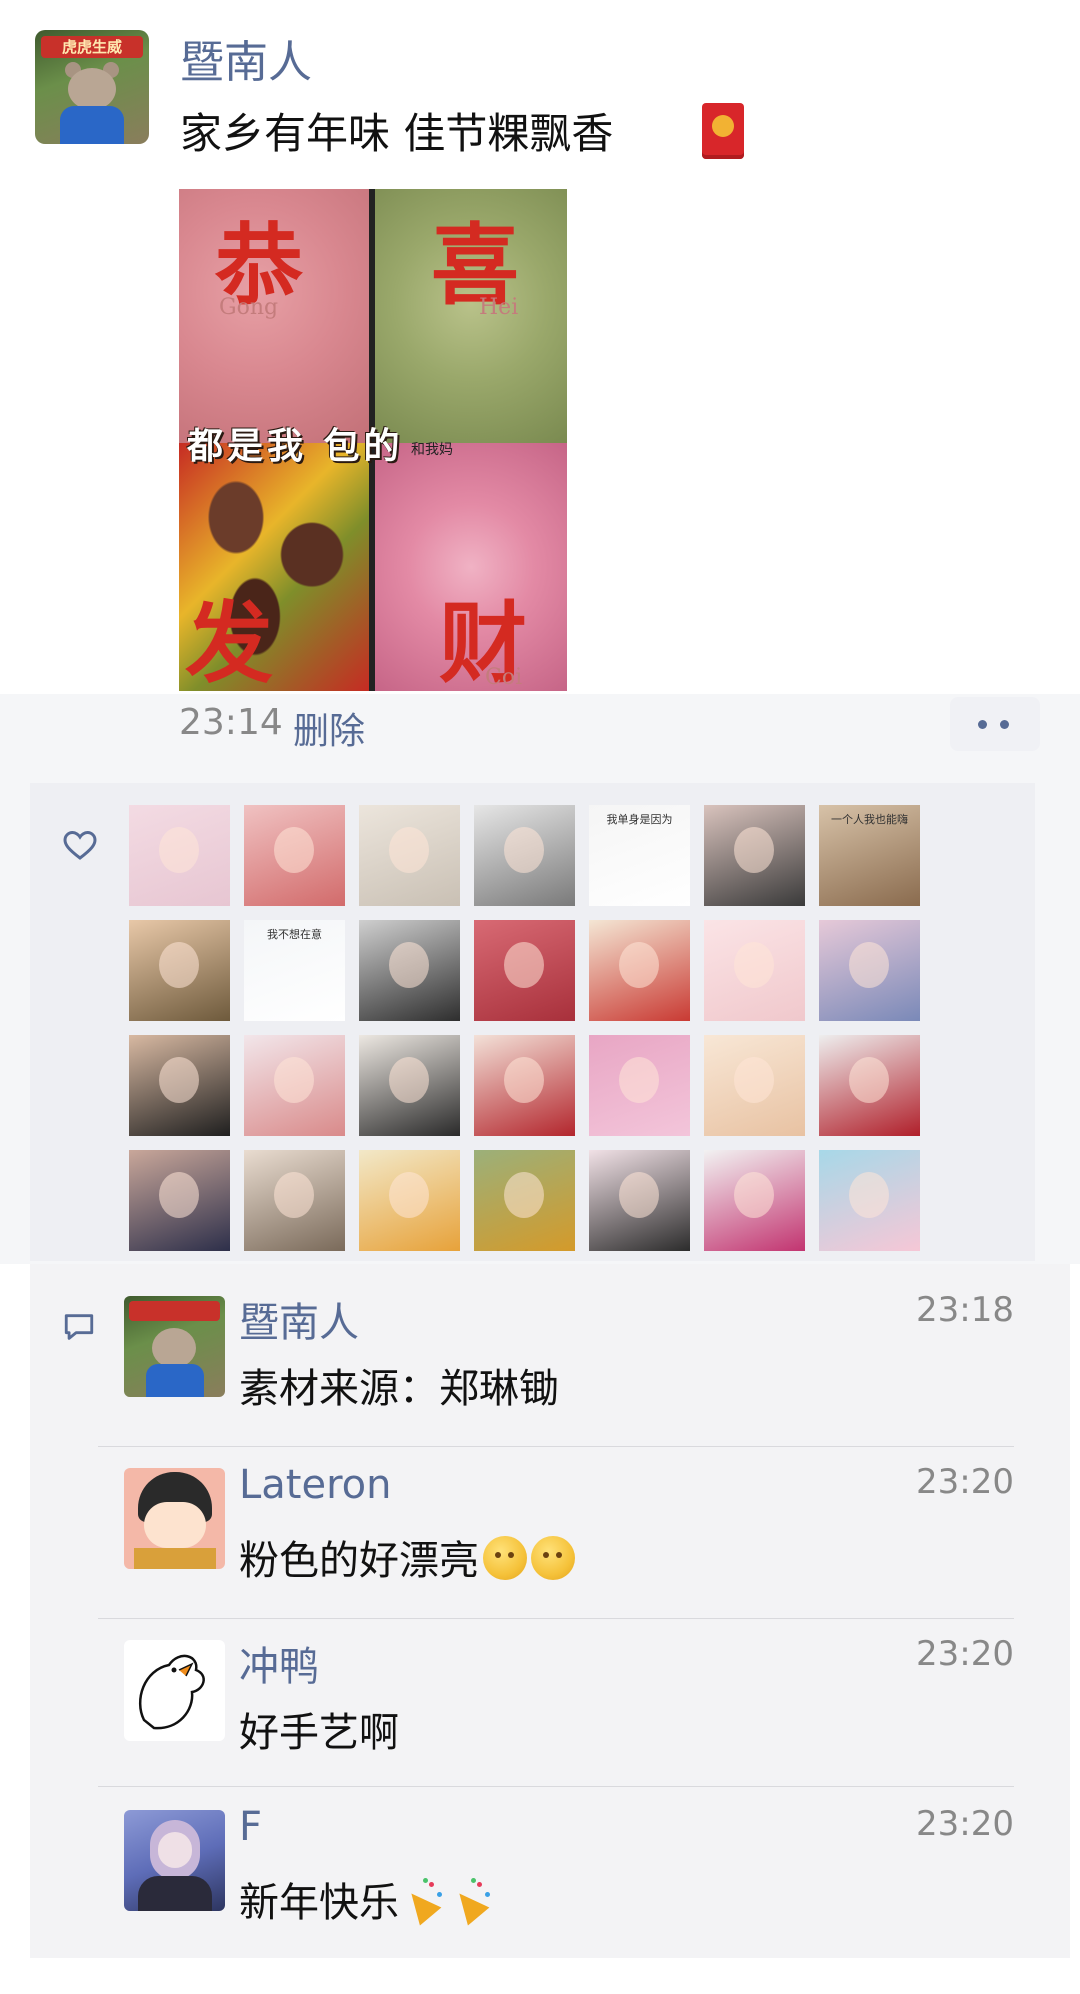 This screenshot has height=1994, width=1080. Describe the element at coordinates (754, 850) in the screenshot. I see `like-avatar-6-figure` at that location.